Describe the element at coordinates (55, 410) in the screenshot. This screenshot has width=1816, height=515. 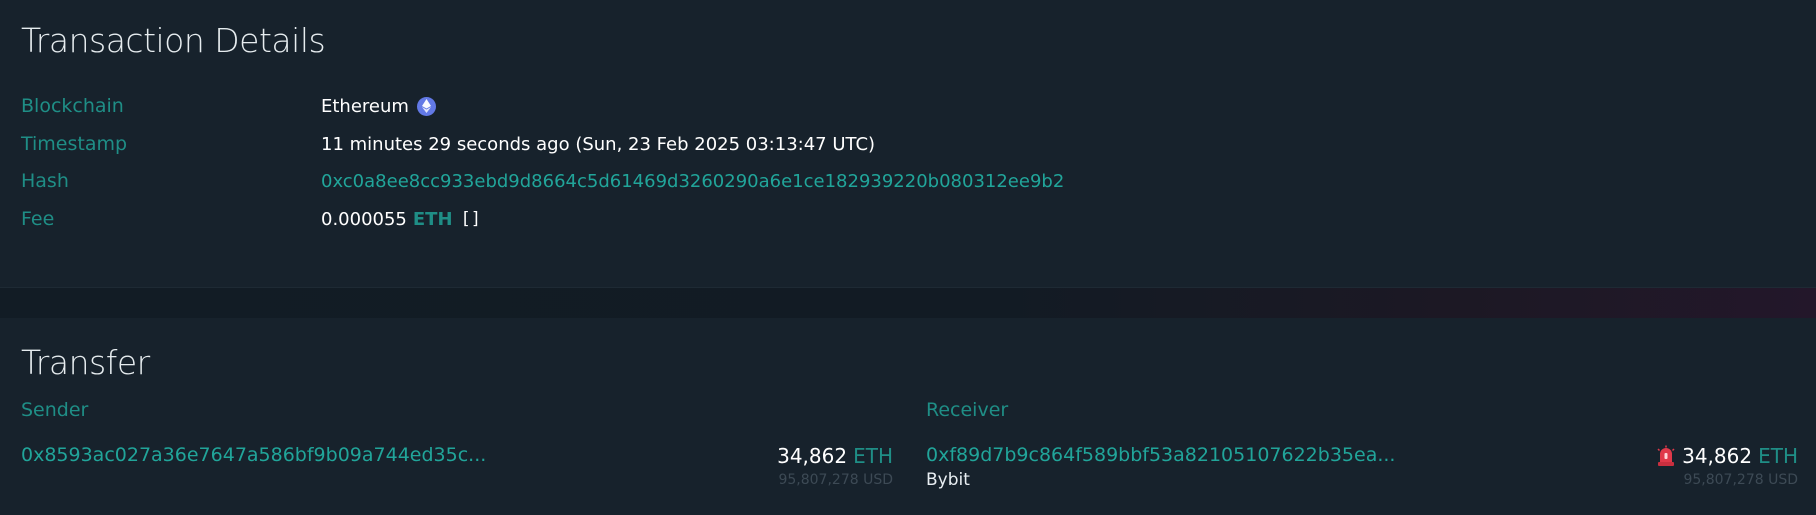
I see `sender-heading: Sender` at that location.